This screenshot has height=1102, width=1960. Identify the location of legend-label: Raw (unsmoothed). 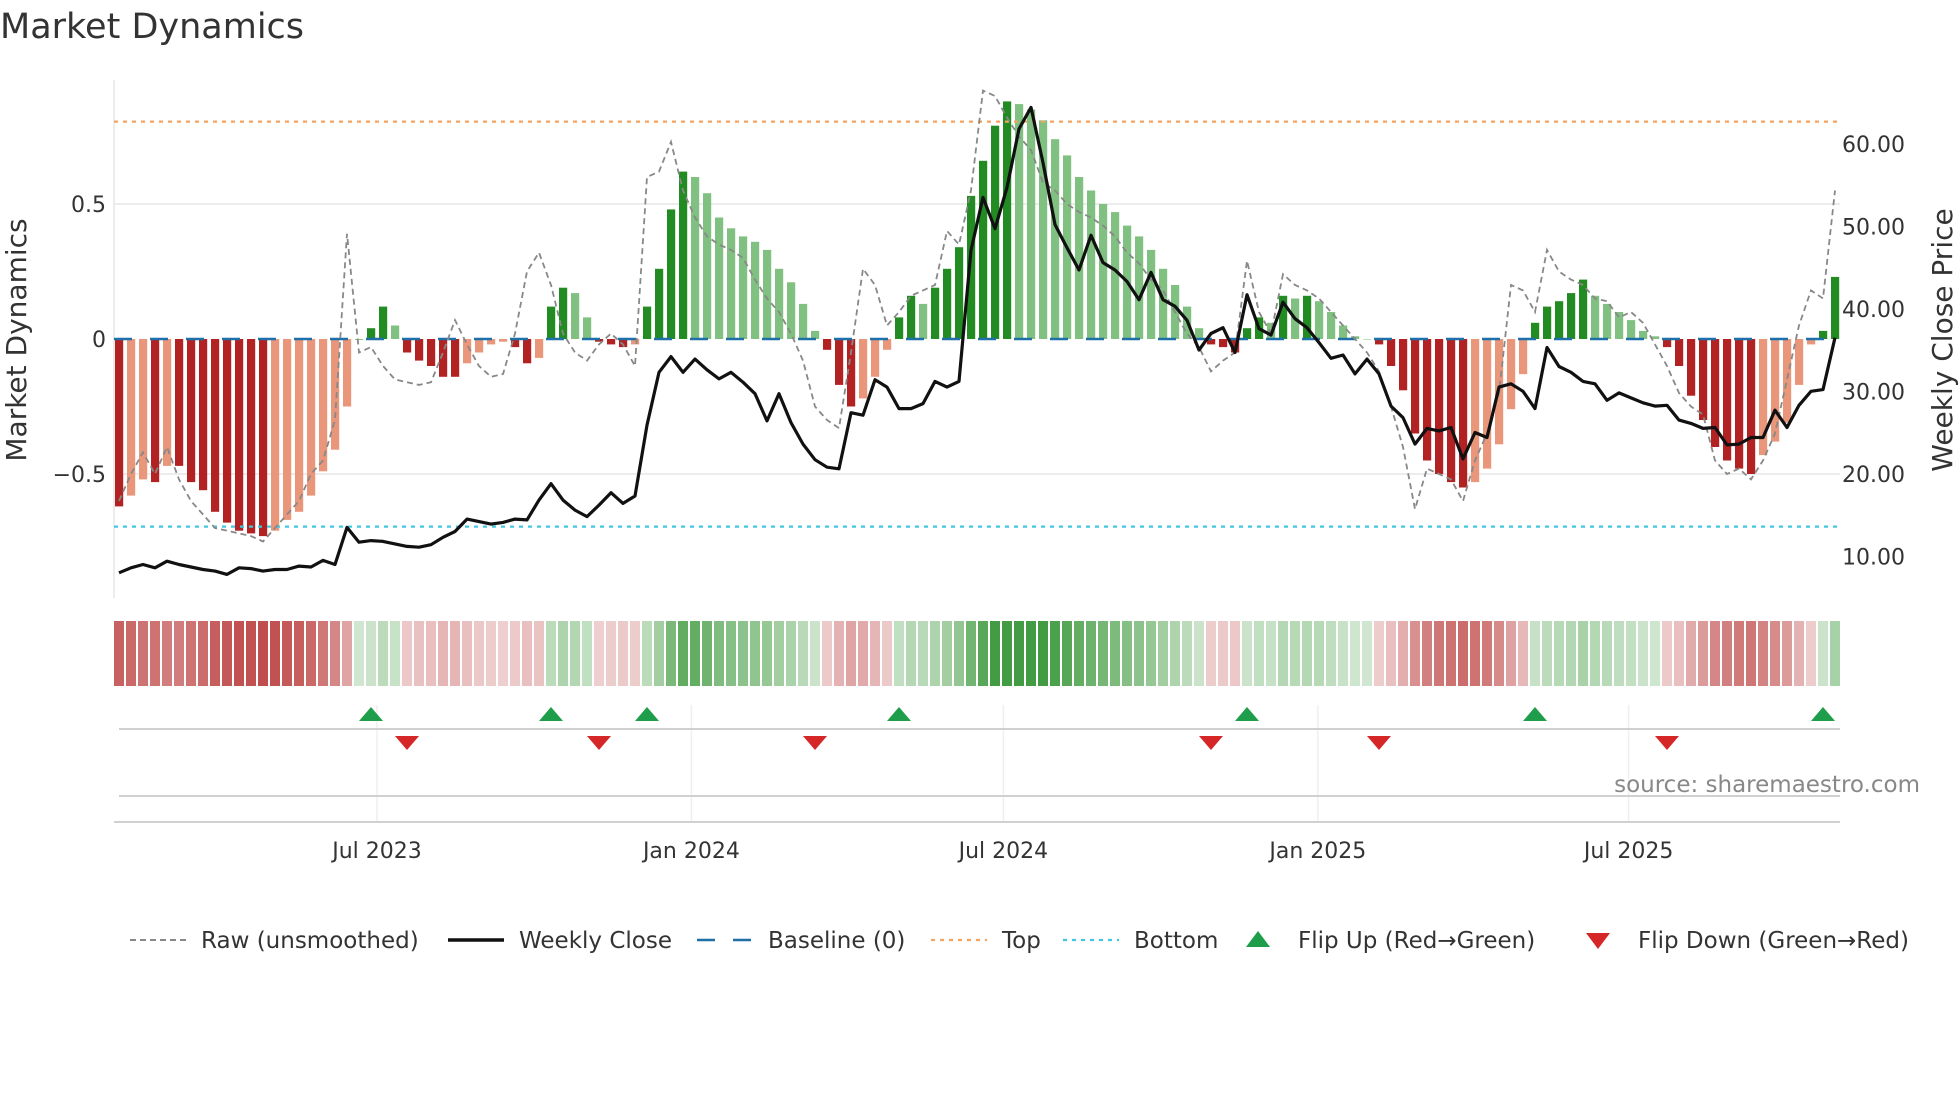
(310, 941).